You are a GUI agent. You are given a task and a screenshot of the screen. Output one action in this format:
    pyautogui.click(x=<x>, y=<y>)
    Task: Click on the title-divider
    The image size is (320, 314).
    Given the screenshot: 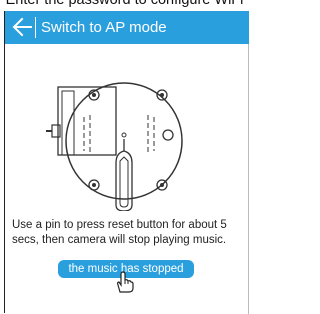 What is the action you would take?
    pyautogui.click(x=35, y=27)
    